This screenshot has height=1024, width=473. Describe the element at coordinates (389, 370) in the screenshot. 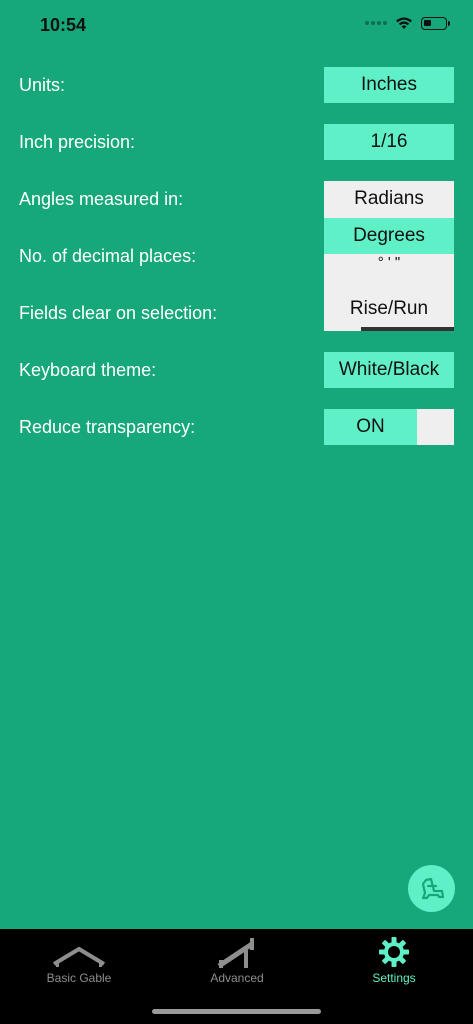

I see `keyboard-theme-button: White/Black` at that location.